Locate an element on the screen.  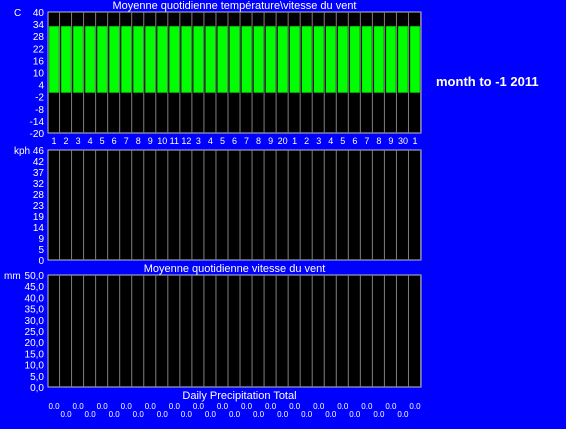
y-tick-label: 34 is located at coordinates (39, 25).